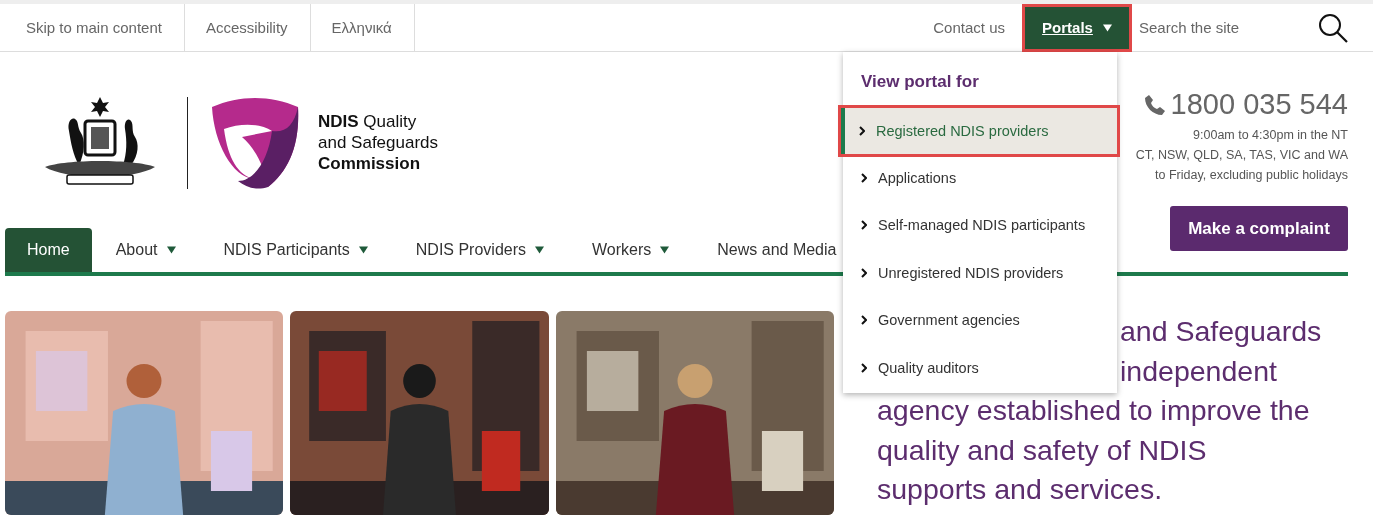 The height and width of the screenshot is (517, 1373). What do you see at coordinates (1093, 410) in the screenshot?
I see `hero-text: agency established to improve the` at bounding box center [1093, 410].